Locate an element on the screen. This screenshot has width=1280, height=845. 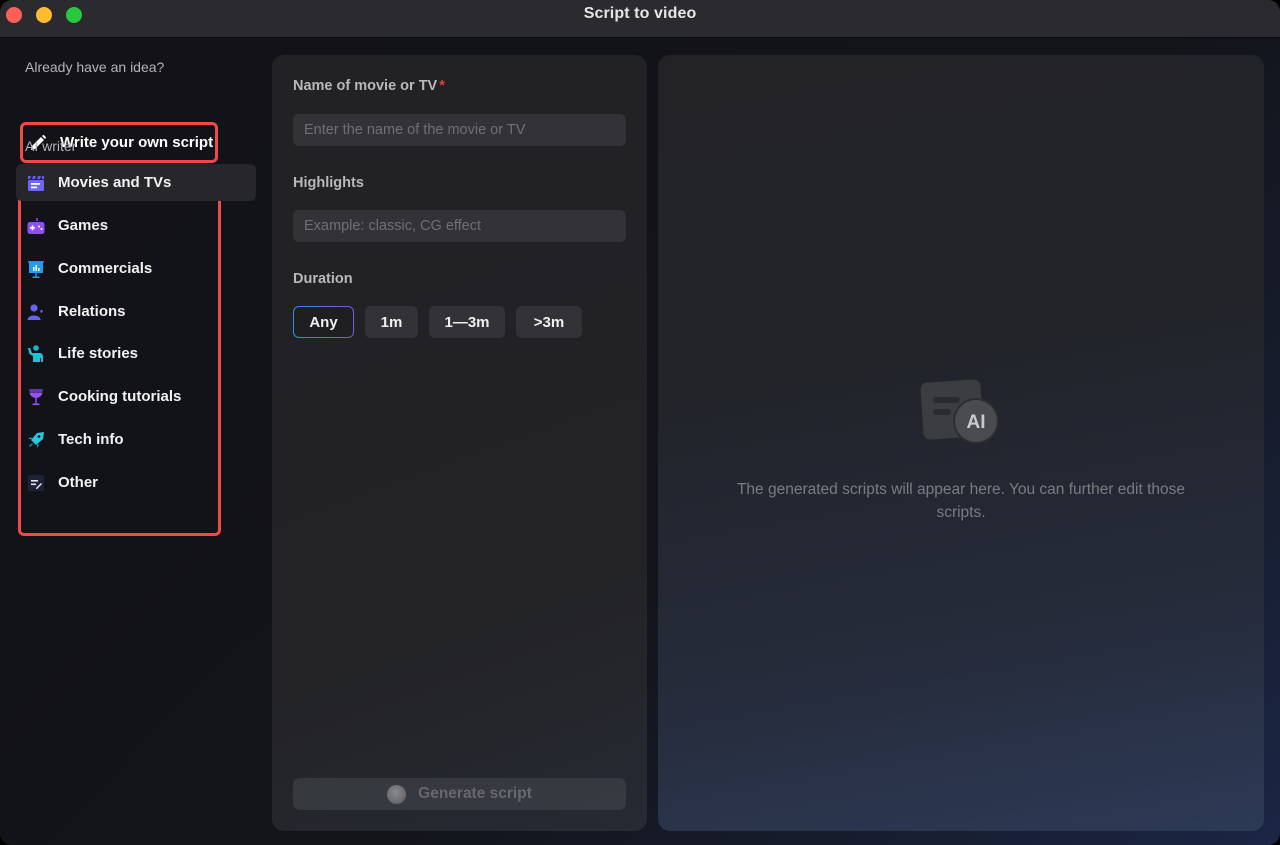
sidebar-item-life-stories: Life stories is located at coordinates (136, 353).